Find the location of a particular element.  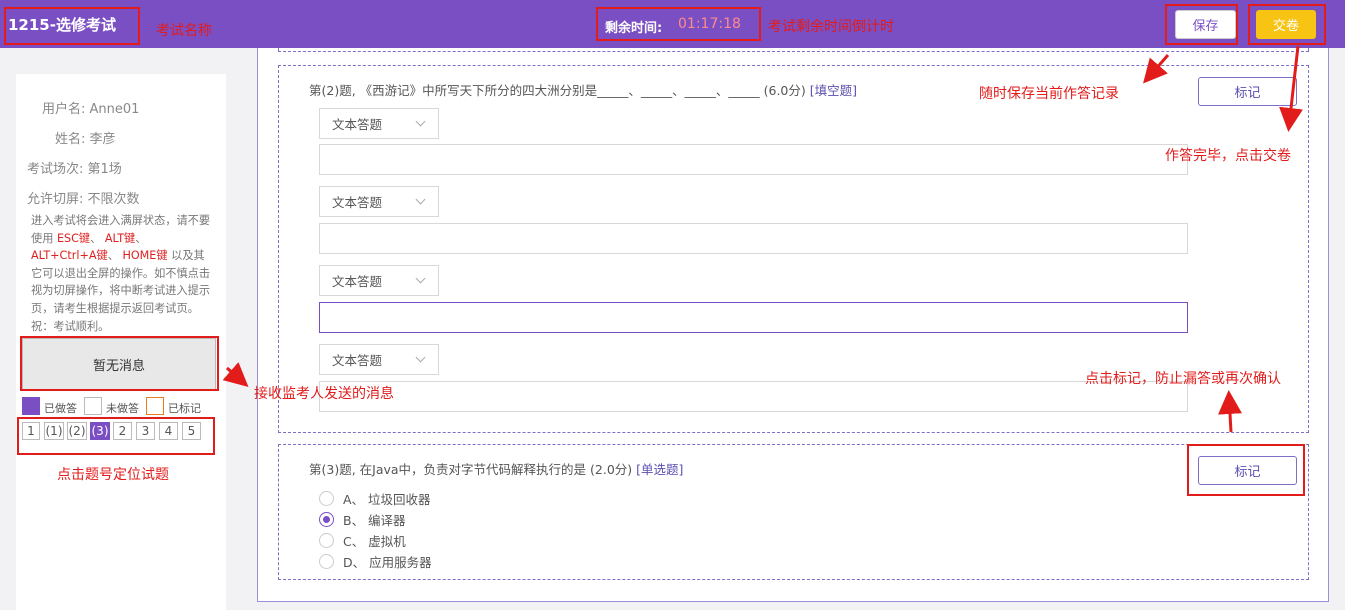

arrow-to-save-note is located at coordinates (1156, 69).